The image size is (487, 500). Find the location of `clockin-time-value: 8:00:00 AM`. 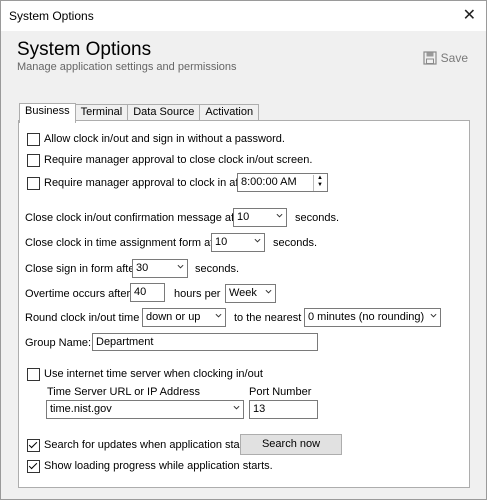

clockin-time-value: 8:00:00 AM is located at coordinates (269, 182).